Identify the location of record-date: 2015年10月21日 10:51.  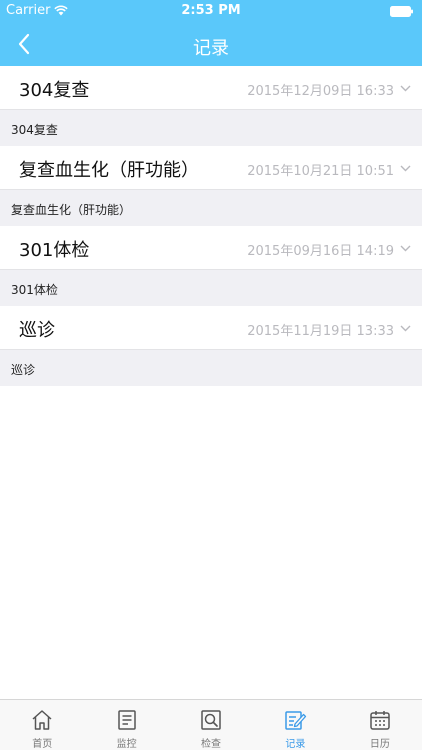
(320, 171).